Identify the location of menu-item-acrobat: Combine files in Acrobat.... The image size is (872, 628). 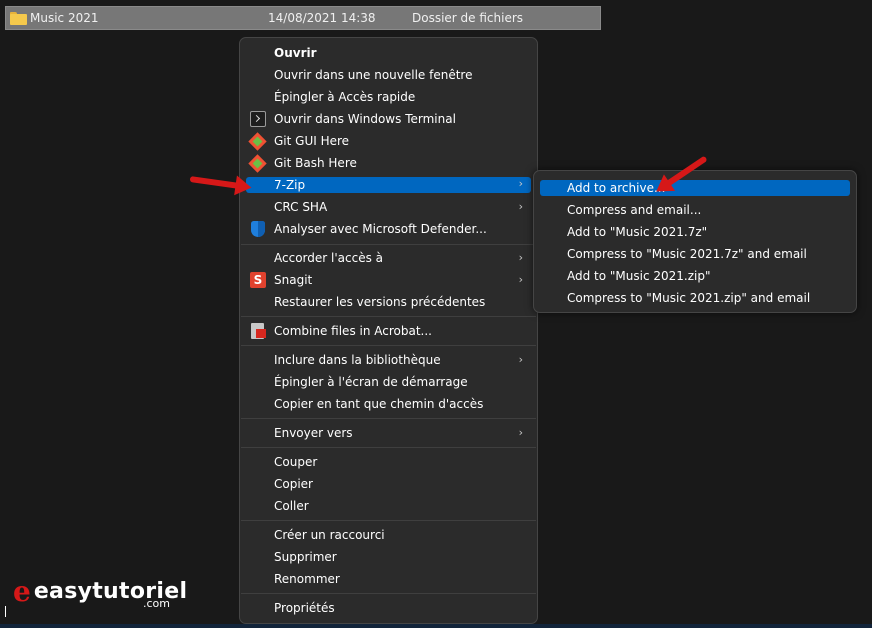
(388, 331).